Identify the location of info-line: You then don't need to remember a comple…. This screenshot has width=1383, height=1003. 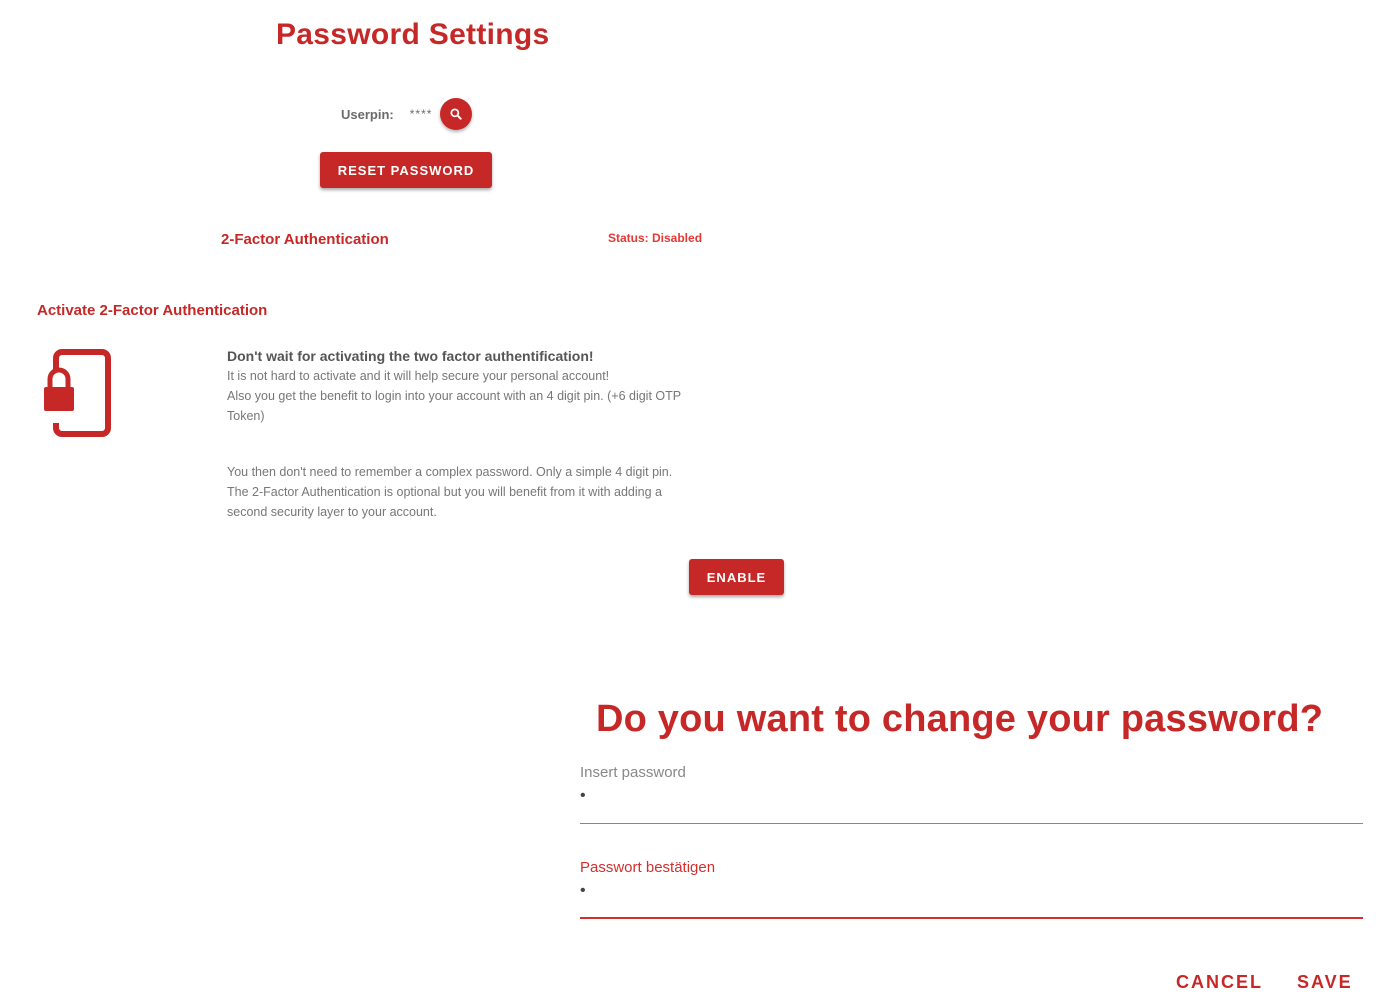
(450, 472).